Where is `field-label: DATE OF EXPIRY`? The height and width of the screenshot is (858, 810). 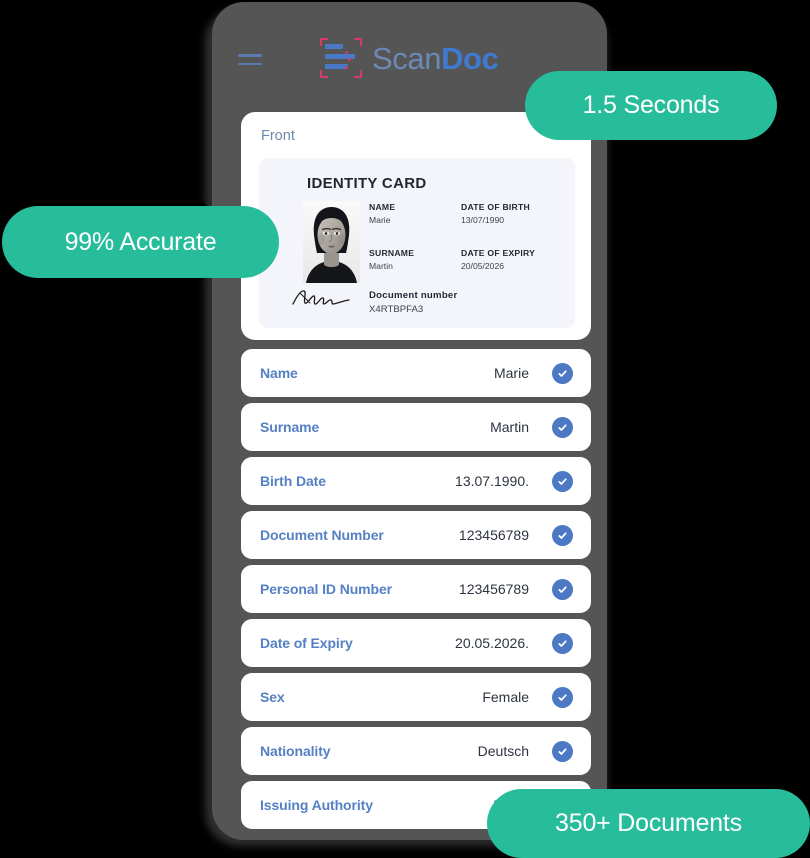
field-label: DATE OF EXPIRY is located at coordinates (498, 253).